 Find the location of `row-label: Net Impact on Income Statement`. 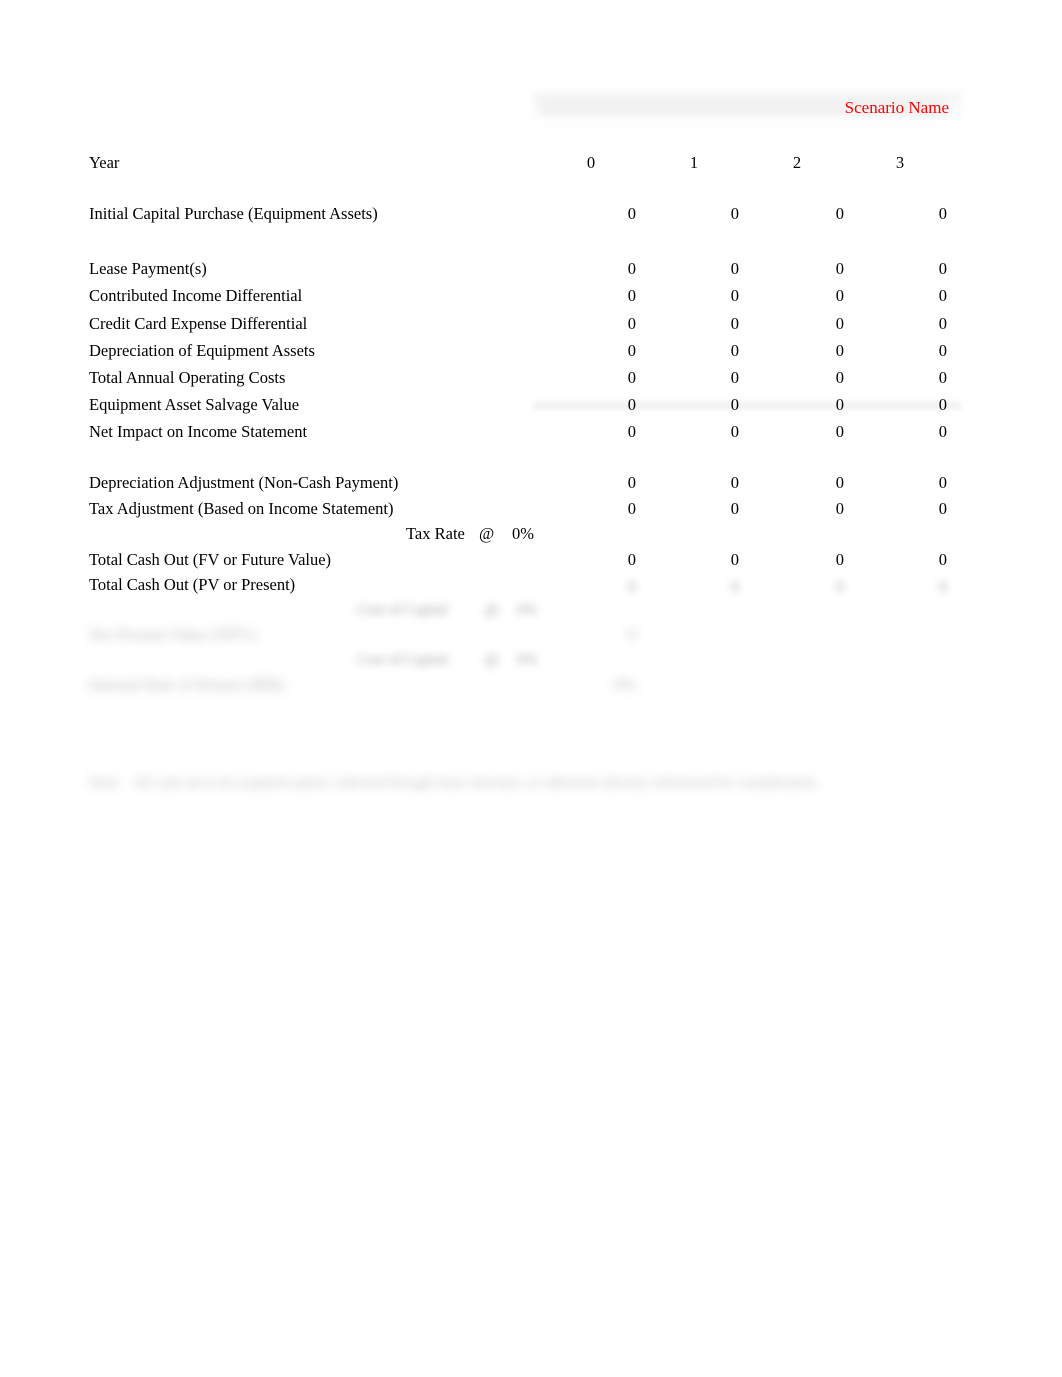

row-label: Net Impact on Income Statement is located at coordinates (198, 431).